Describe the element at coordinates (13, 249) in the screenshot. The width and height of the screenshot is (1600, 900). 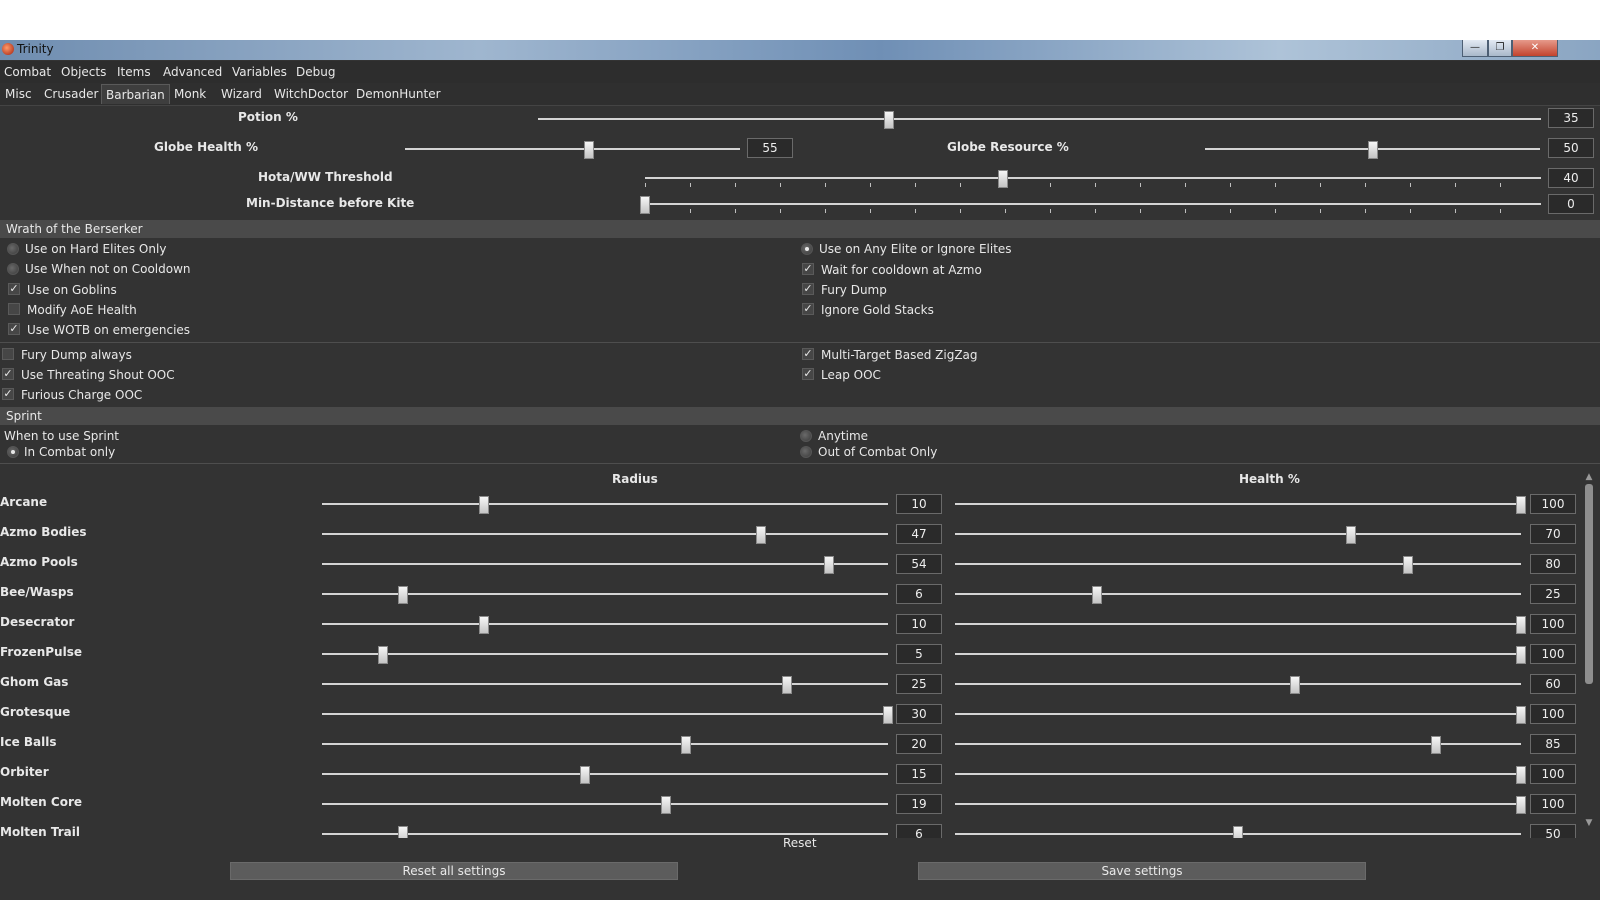
I see `wotb-hard-elites-radio` at that location.